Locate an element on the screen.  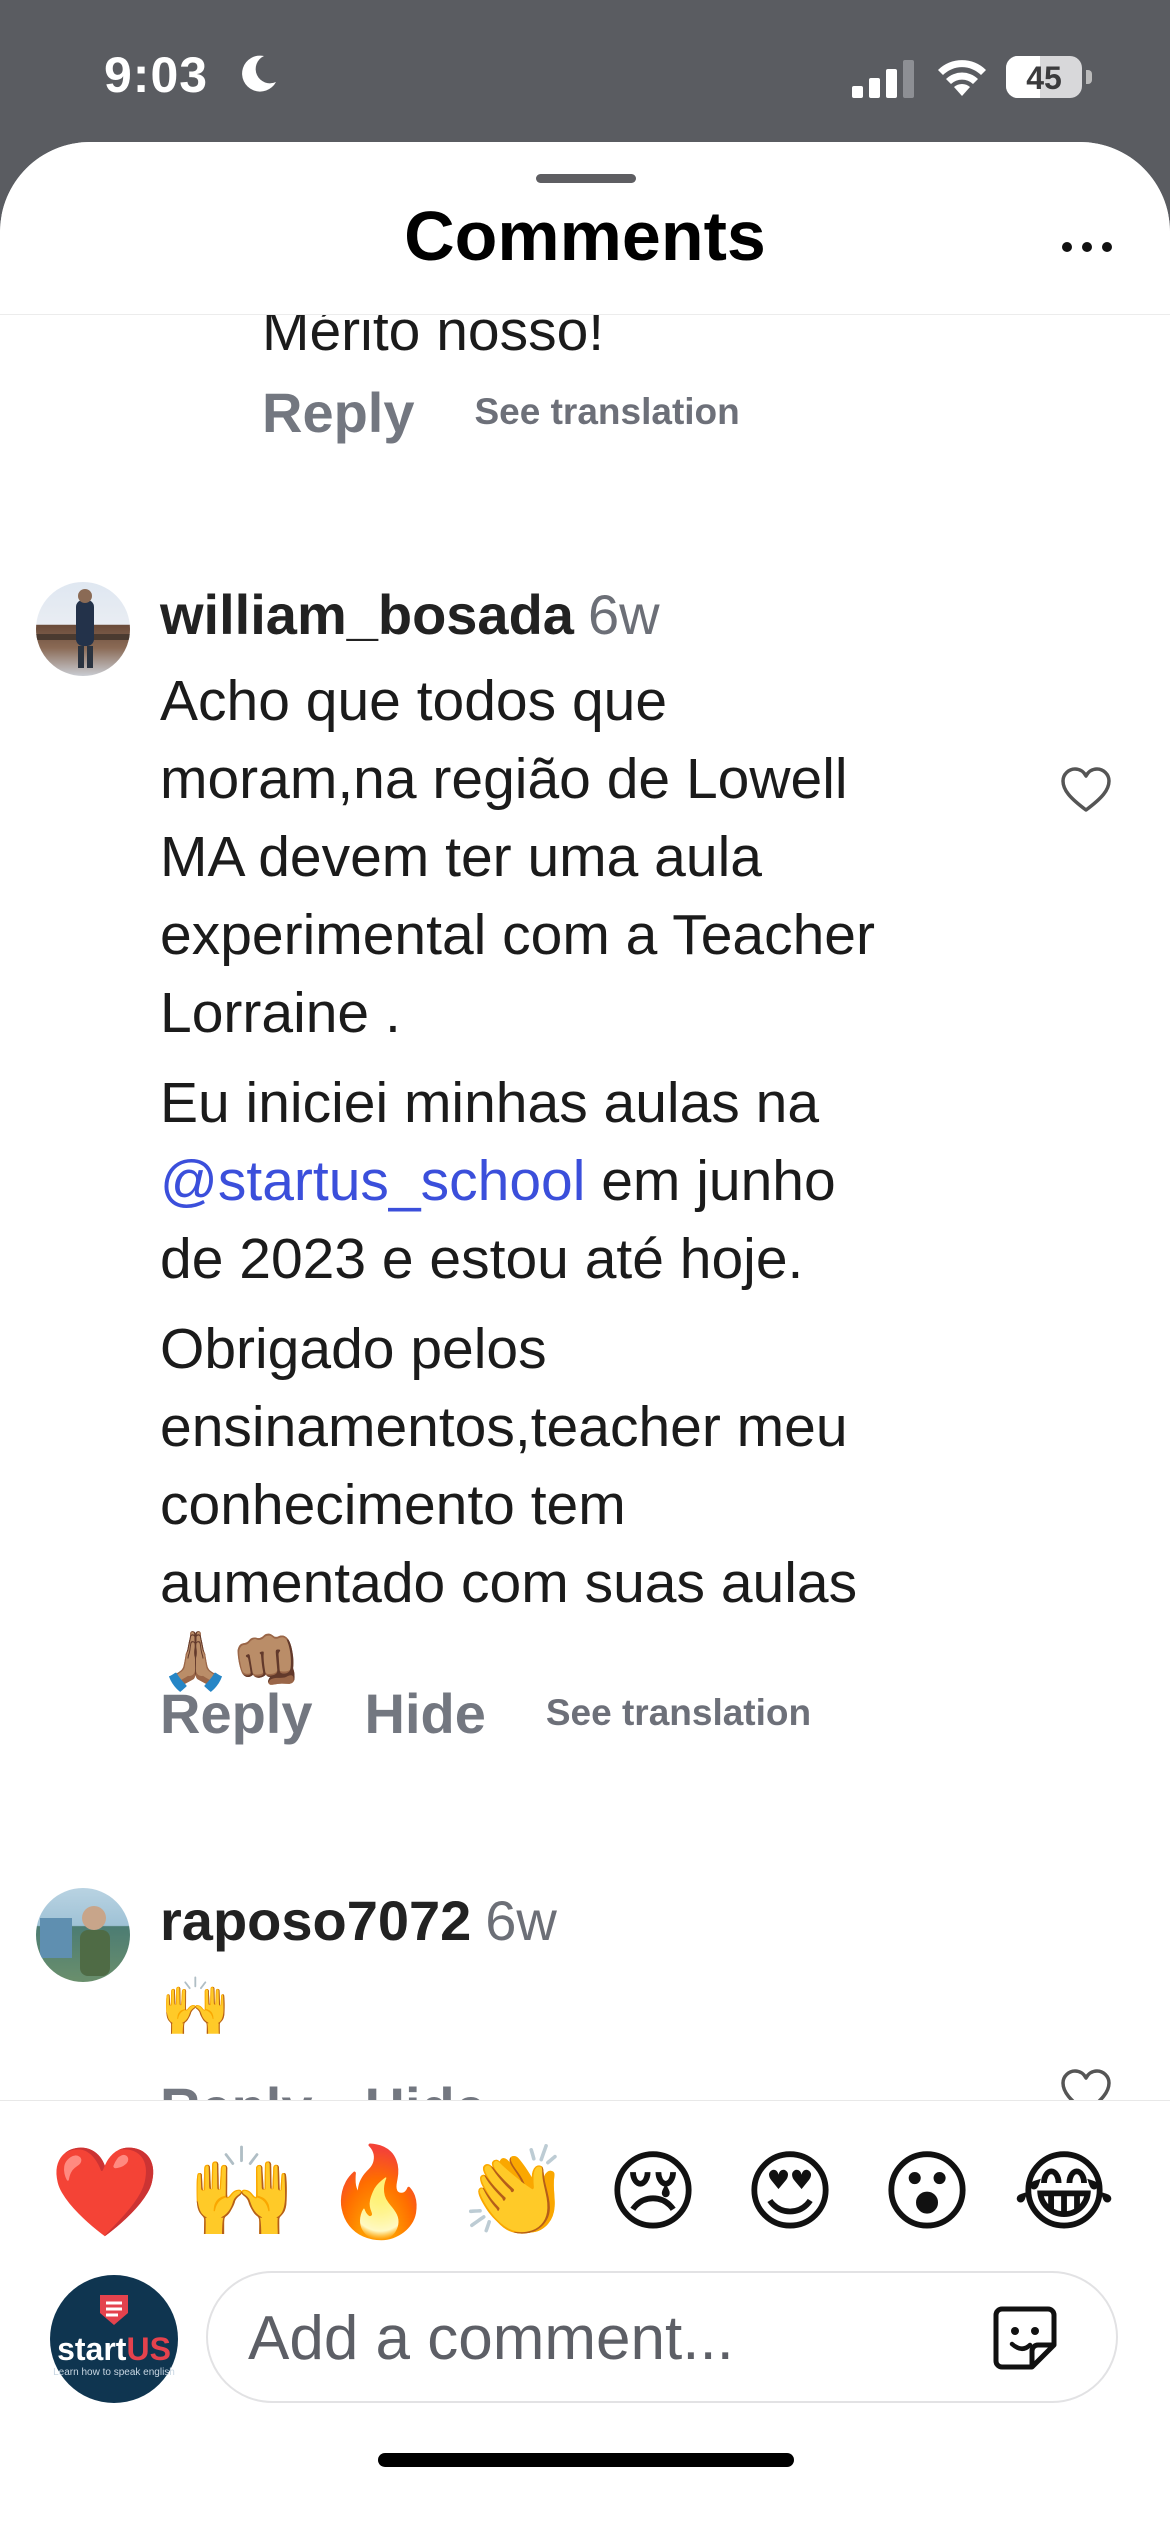
comment-text-span: em junho is located at coordinates (710, 1181).